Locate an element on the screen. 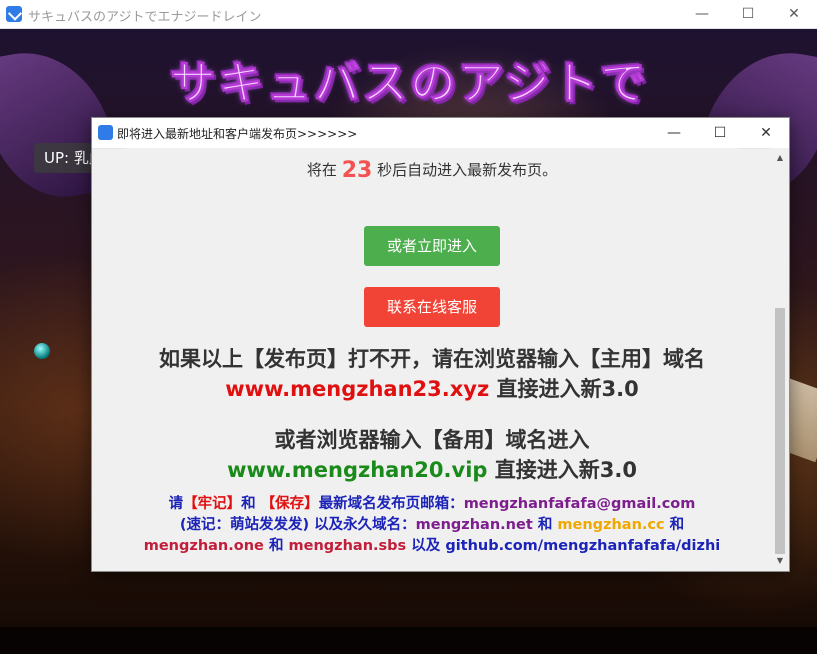  countdown-suffix: 秒后自动进入最新发布页。 is located at coordinates (467, 170).